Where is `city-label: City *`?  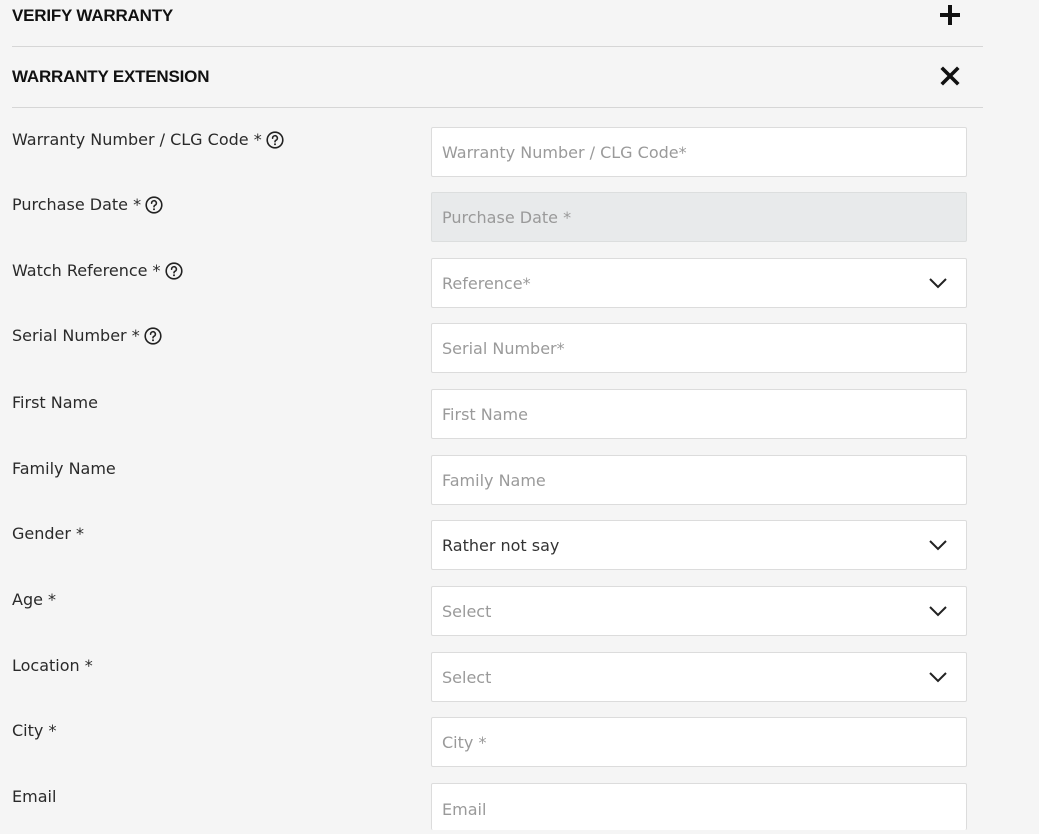 city-label: City * is located at coordinates (34, 730).